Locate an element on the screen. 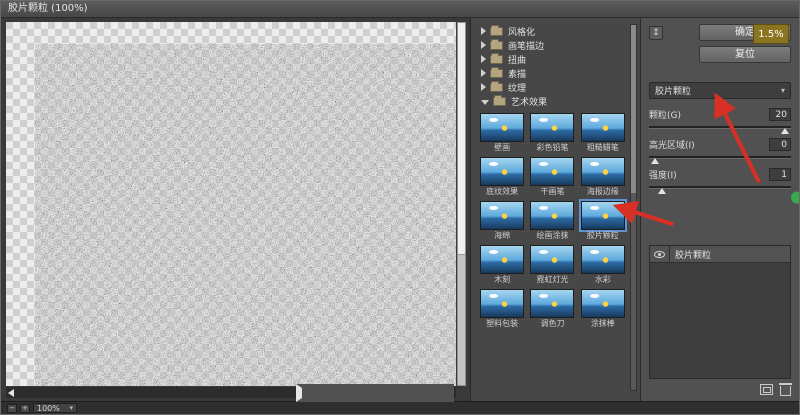 The image size is (800, 415). highlight-area-slider-group: 高光区域(I) 0 is located at coordinates (720, 151).